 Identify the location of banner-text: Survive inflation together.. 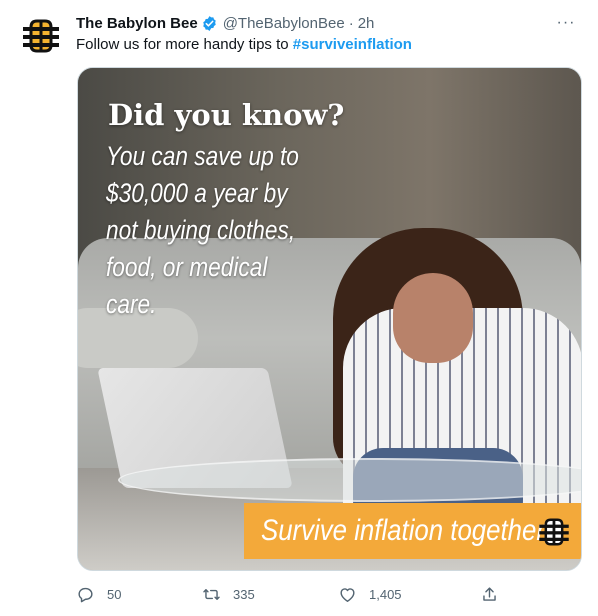
(406, 530).